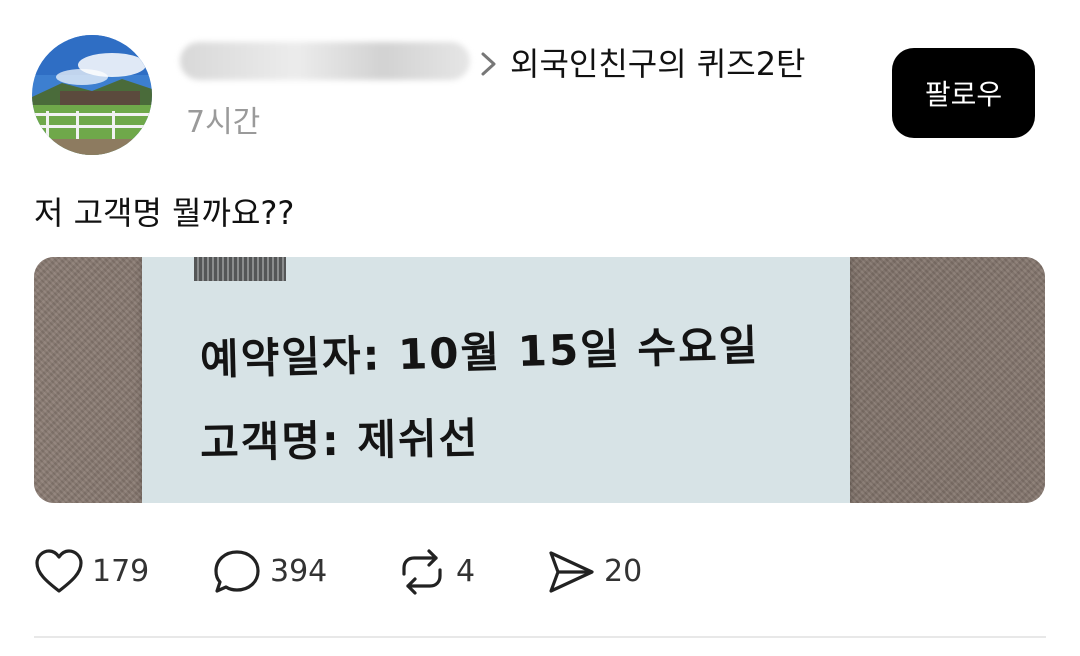 The width and height of the screenshot is (1080, 656). Describe the element at coordinates (658, 64) in the screenshot. I see `topic-link: 외국인친구의 퀴즈2탄` at that location.